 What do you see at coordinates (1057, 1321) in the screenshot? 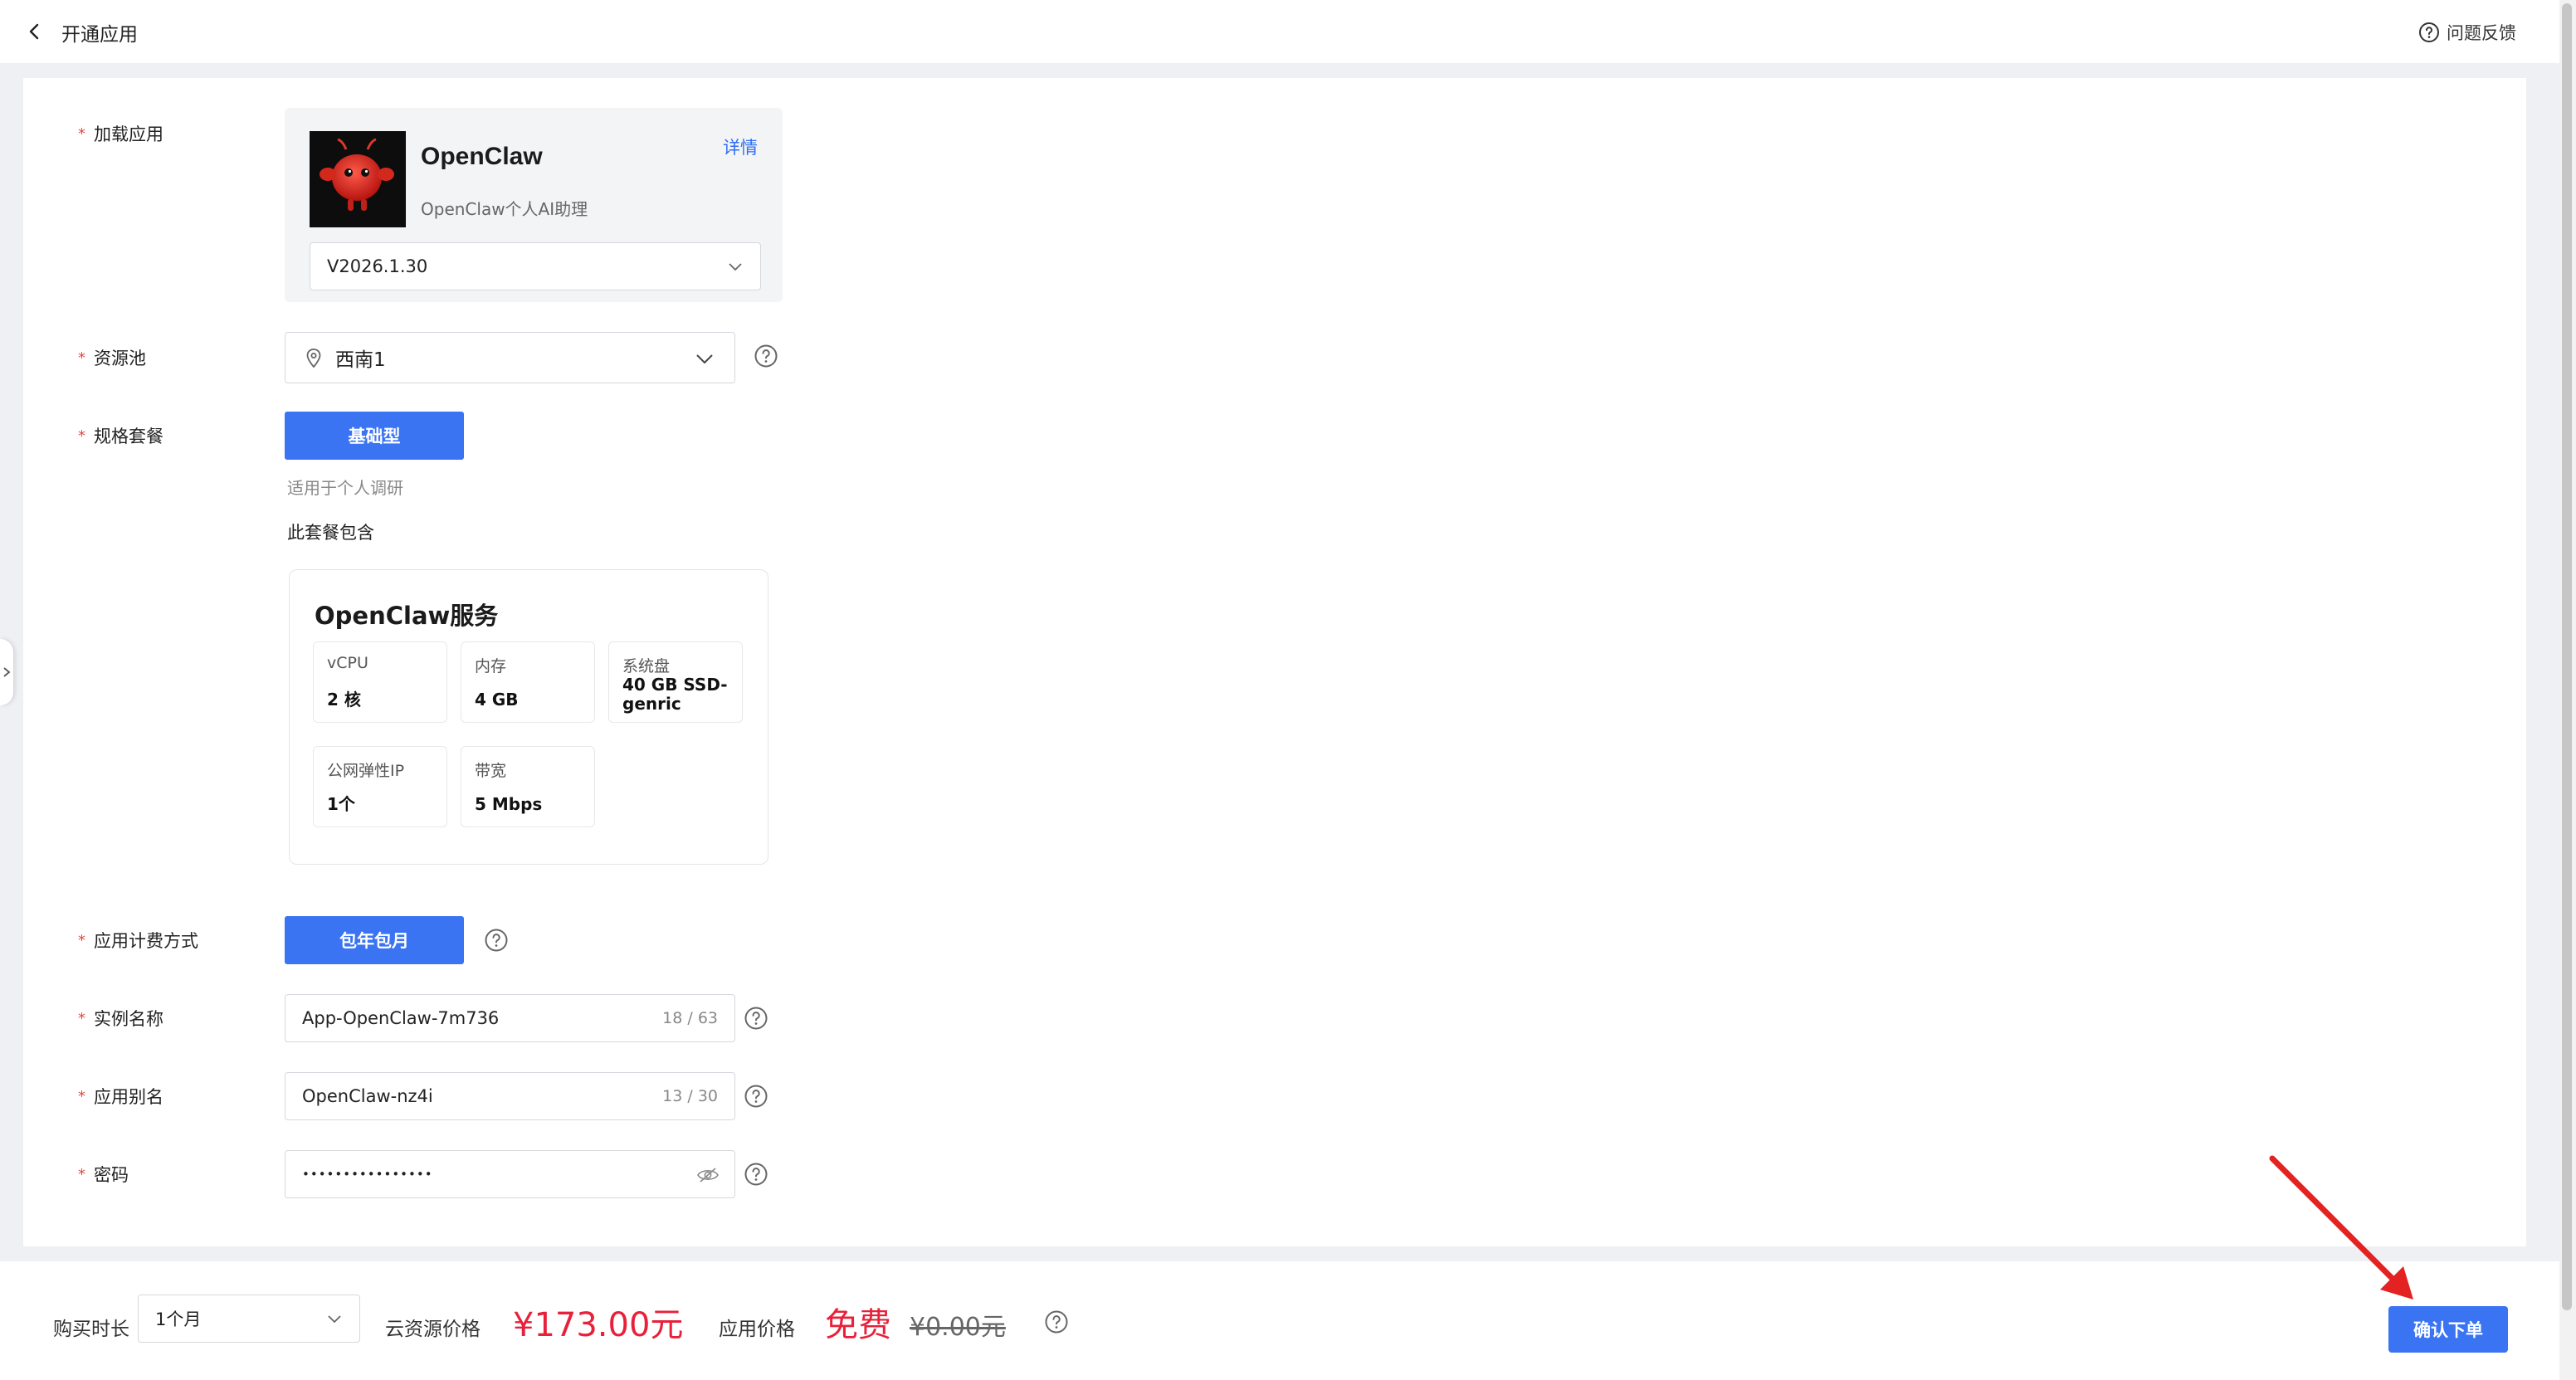
I see `price-help-icon` at bounding box center [1057, 1321].